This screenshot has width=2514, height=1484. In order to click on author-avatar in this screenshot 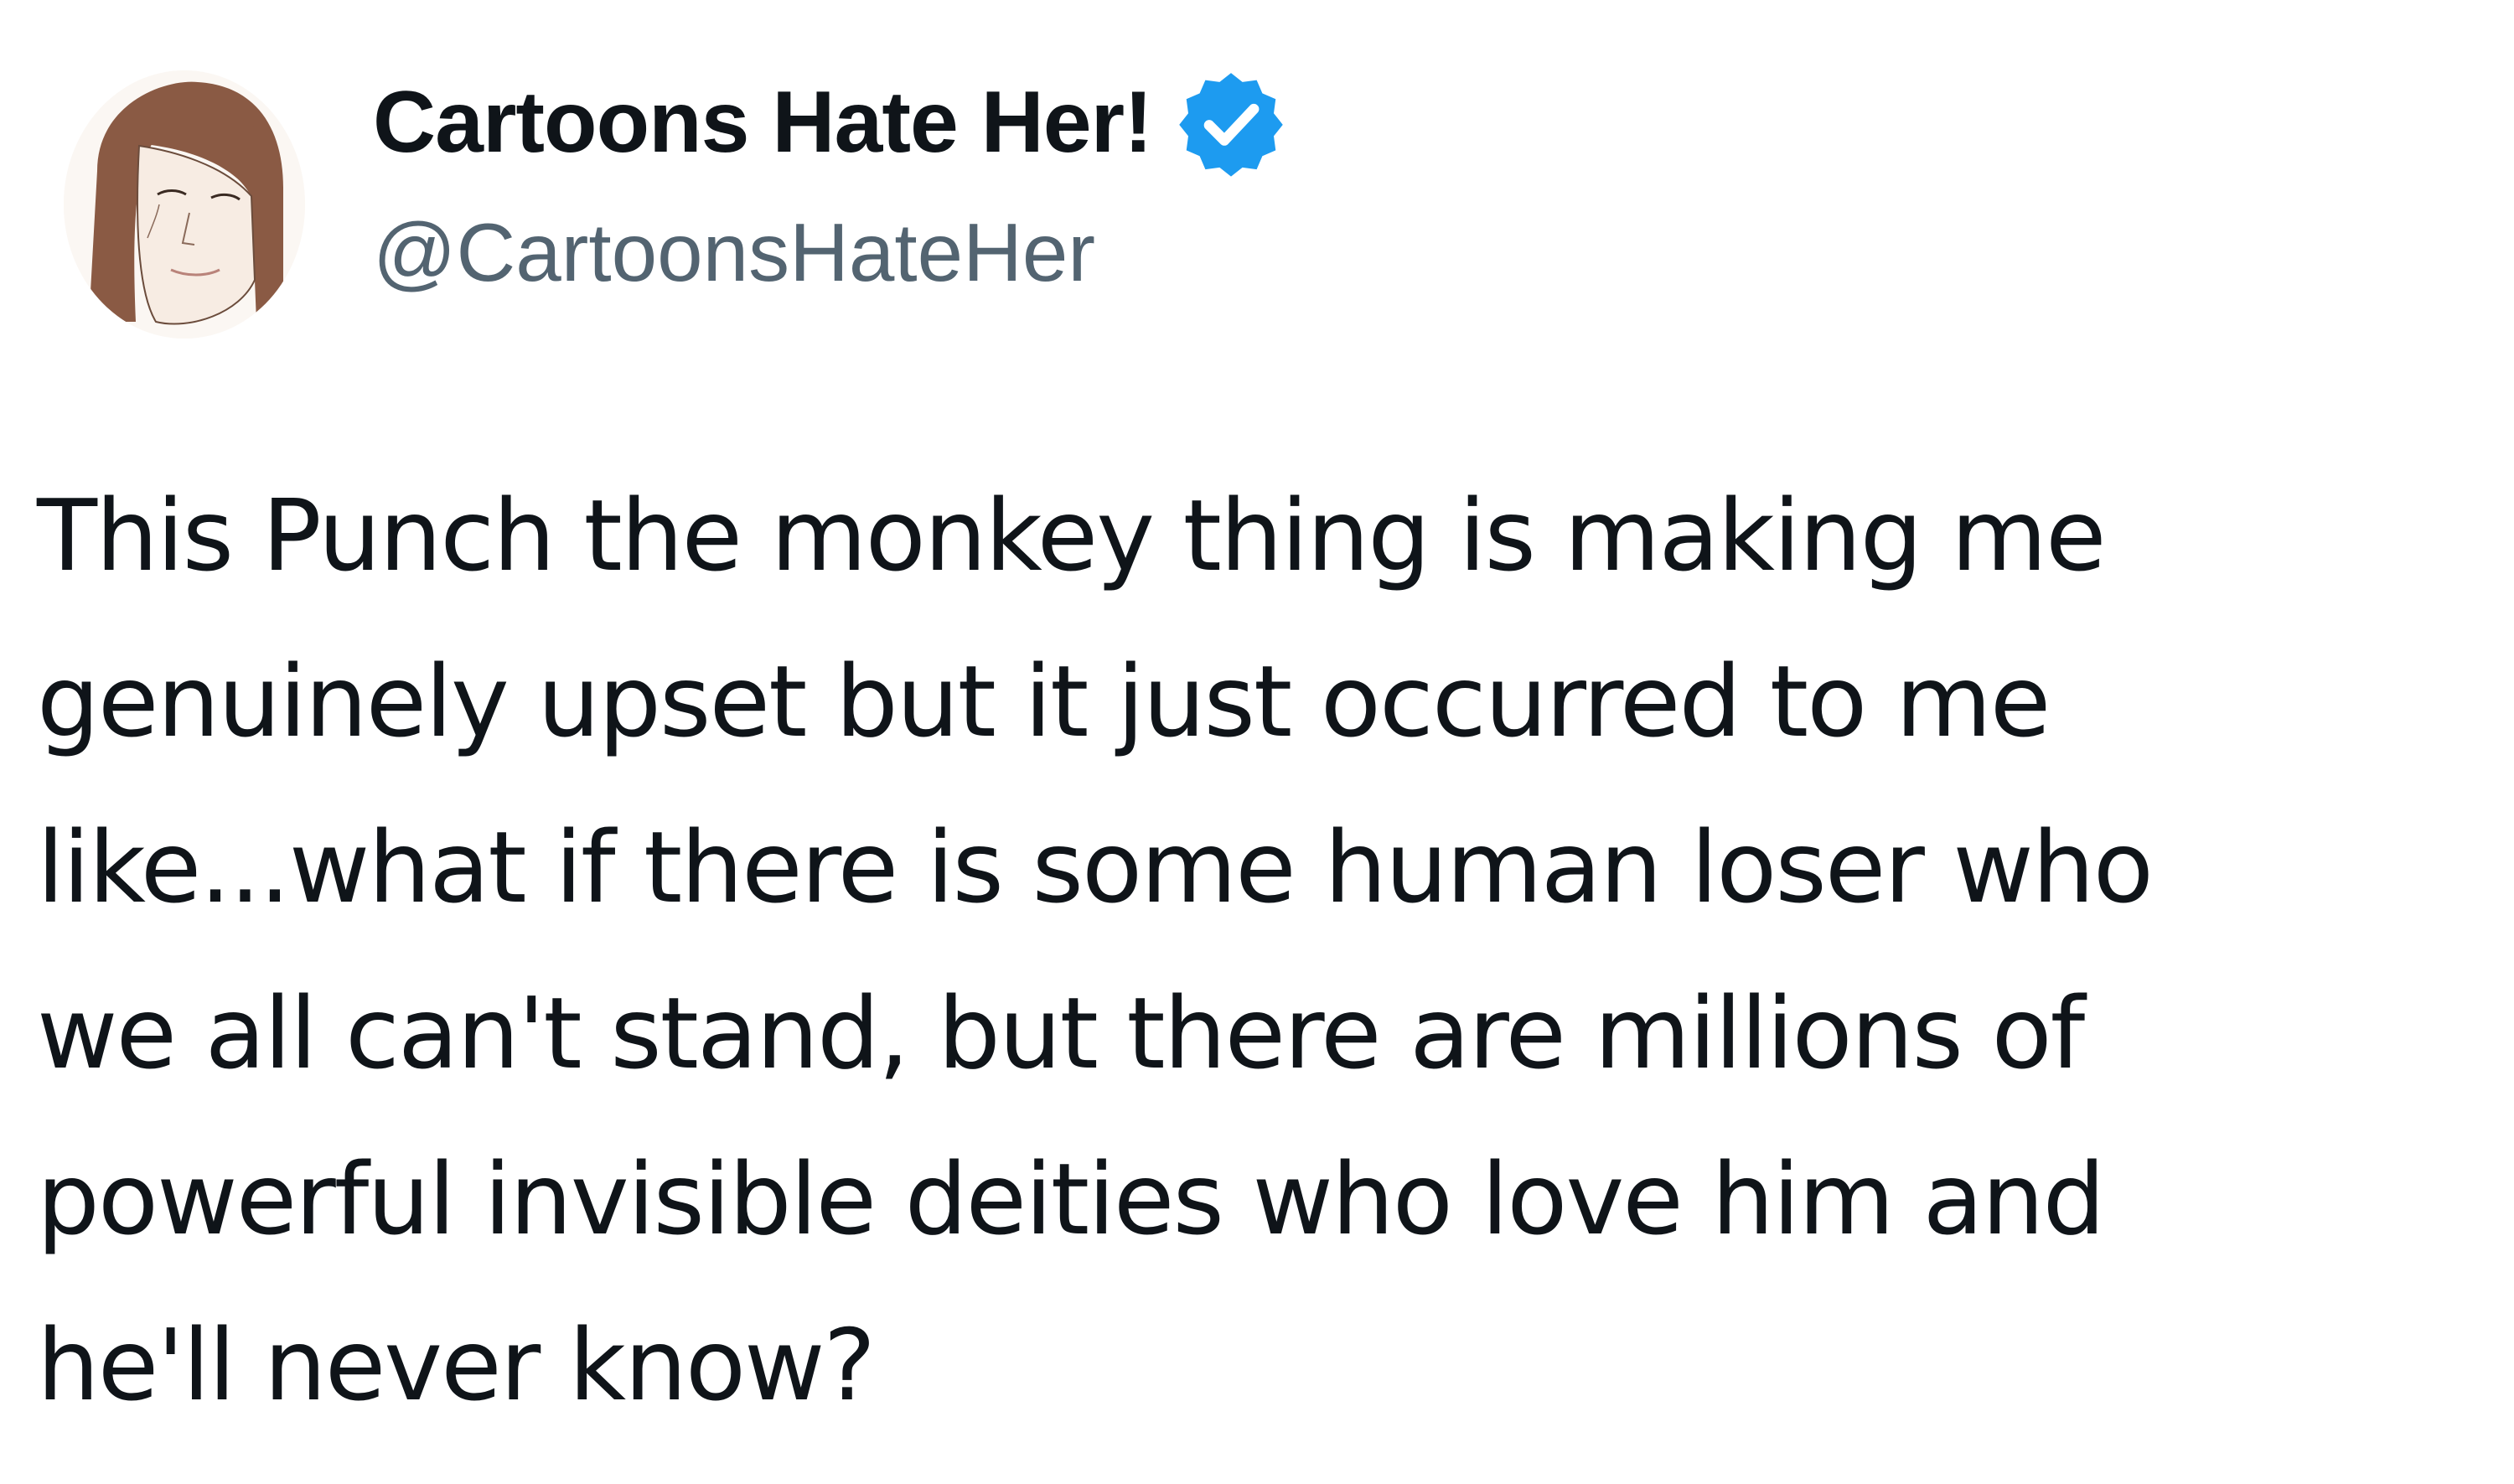, I will do `click(184, 204)`.